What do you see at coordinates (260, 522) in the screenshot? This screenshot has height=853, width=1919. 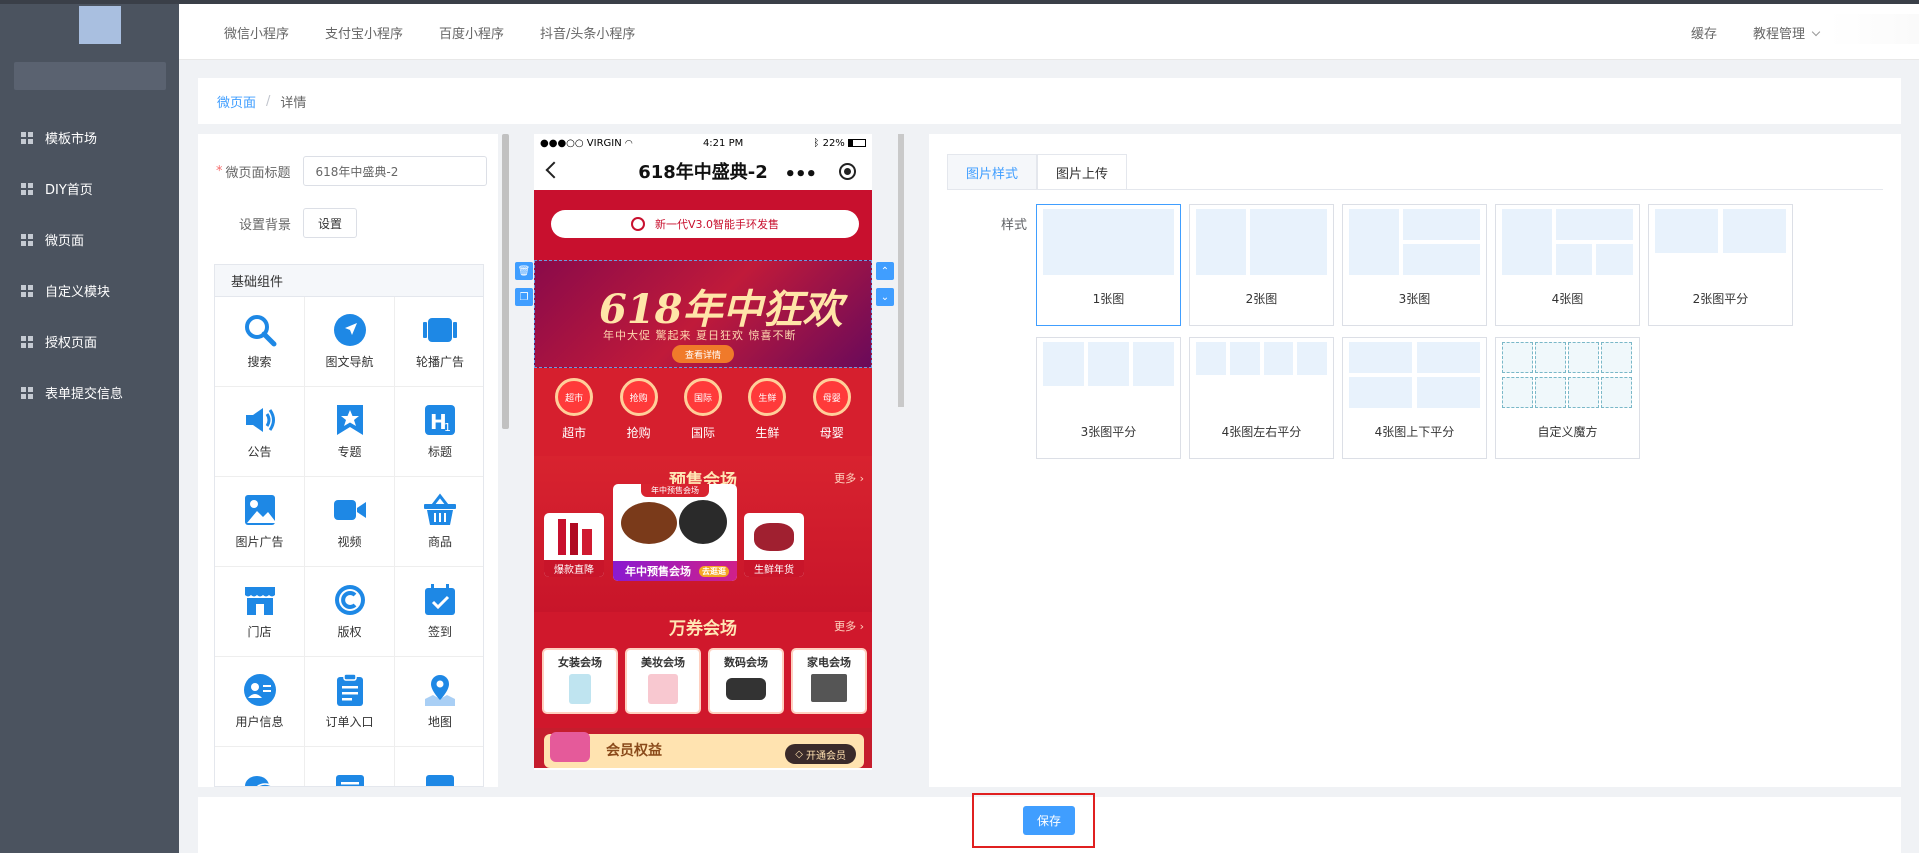 I see `component-image-ad: 图片广告` at bounding box center [260, 522].